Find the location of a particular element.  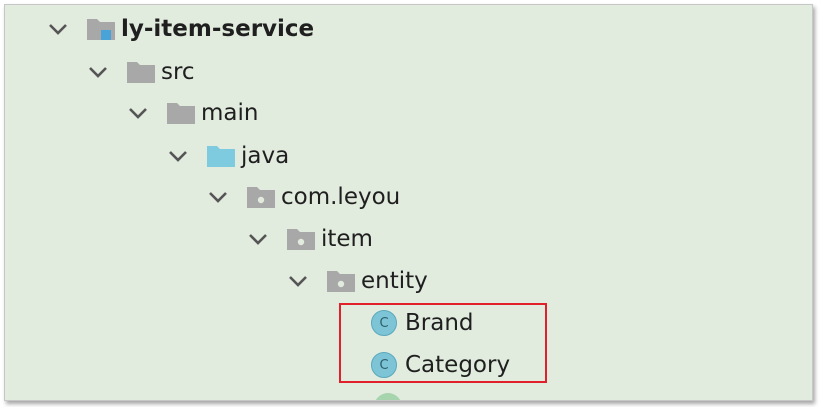

module-folder-icon is located at coordinates (101, 29).